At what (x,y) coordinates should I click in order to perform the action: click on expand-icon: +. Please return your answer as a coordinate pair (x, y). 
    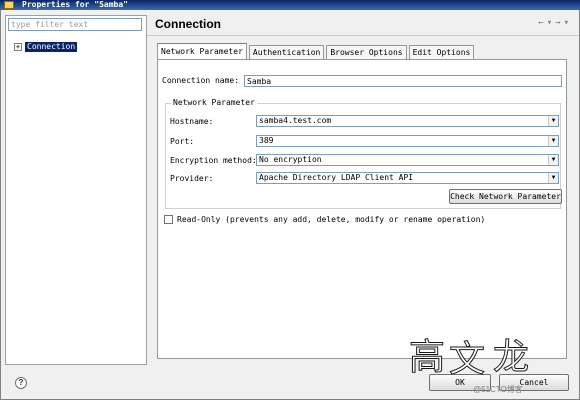
    Looking at the image, I should click on (18, 46).